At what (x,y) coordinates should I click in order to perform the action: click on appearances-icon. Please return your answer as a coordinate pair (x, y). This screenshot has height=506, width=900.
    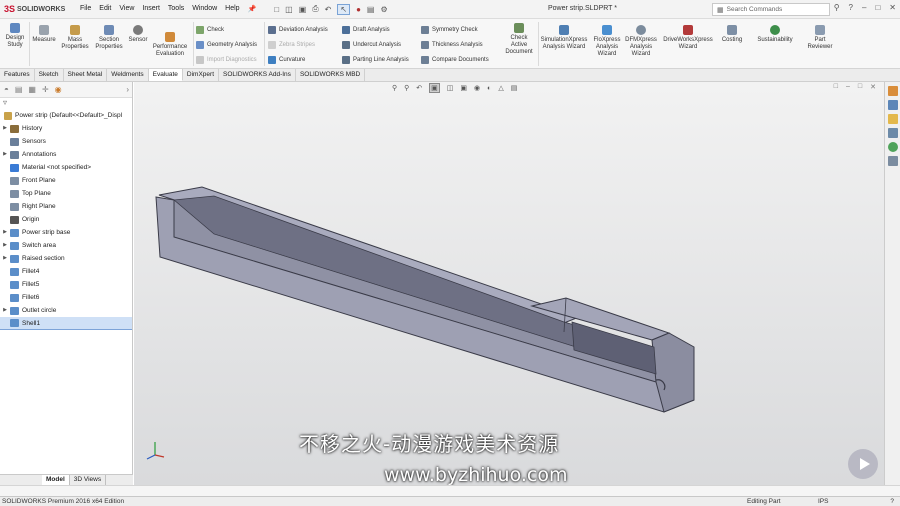
    Looking at the image, I should click on (892, 147).